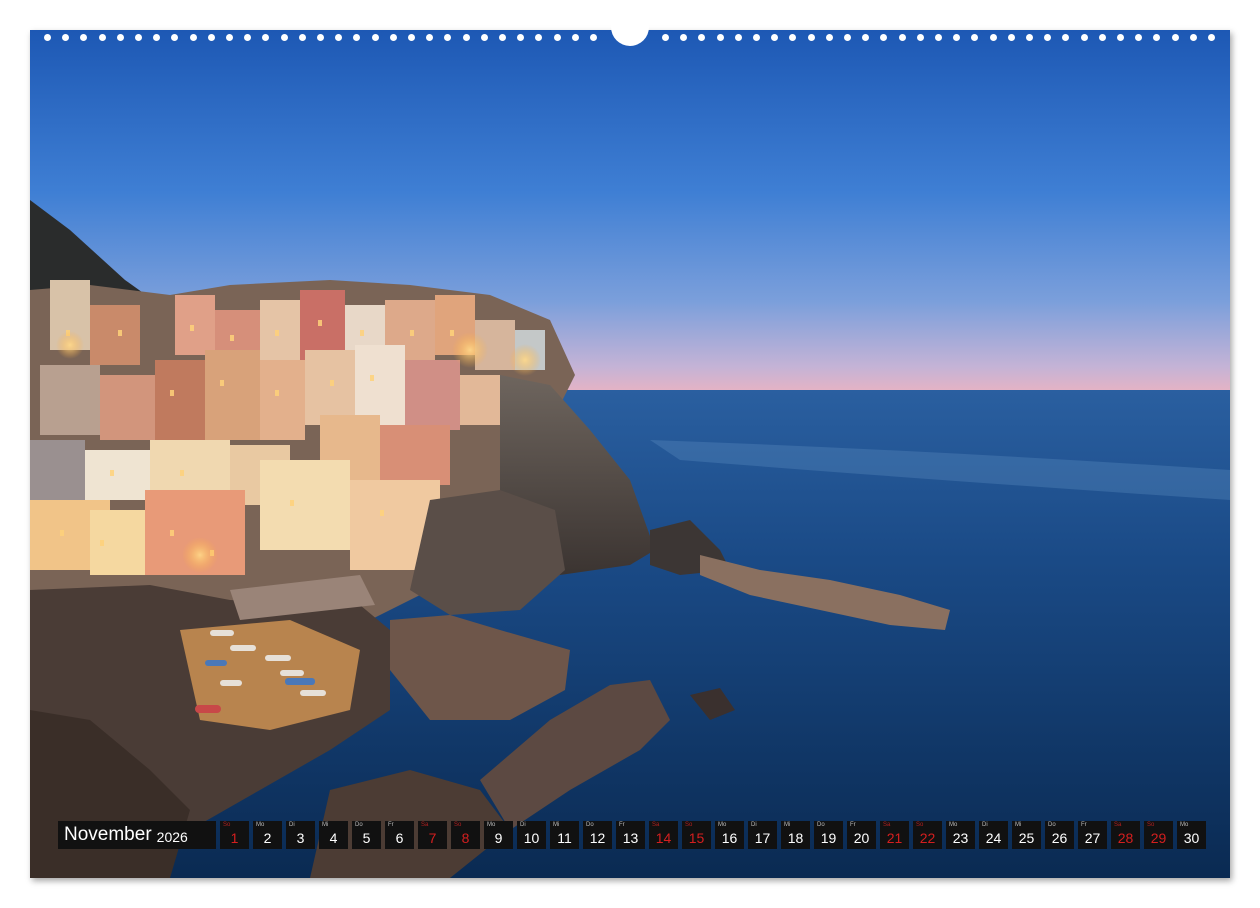  I want to click on day-cell: Mo 23, so click(960, 835).